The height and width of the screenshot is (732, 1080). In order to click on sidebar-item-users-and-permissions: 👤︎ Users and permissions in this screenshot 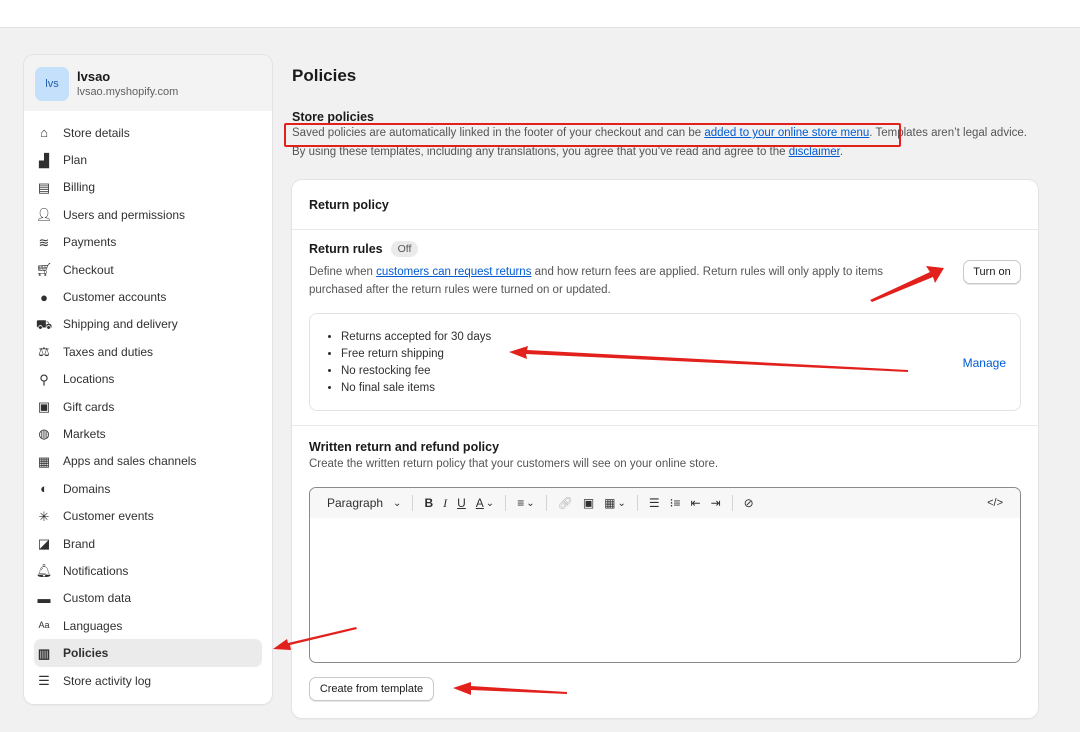, I will do `click(148, 214)`.